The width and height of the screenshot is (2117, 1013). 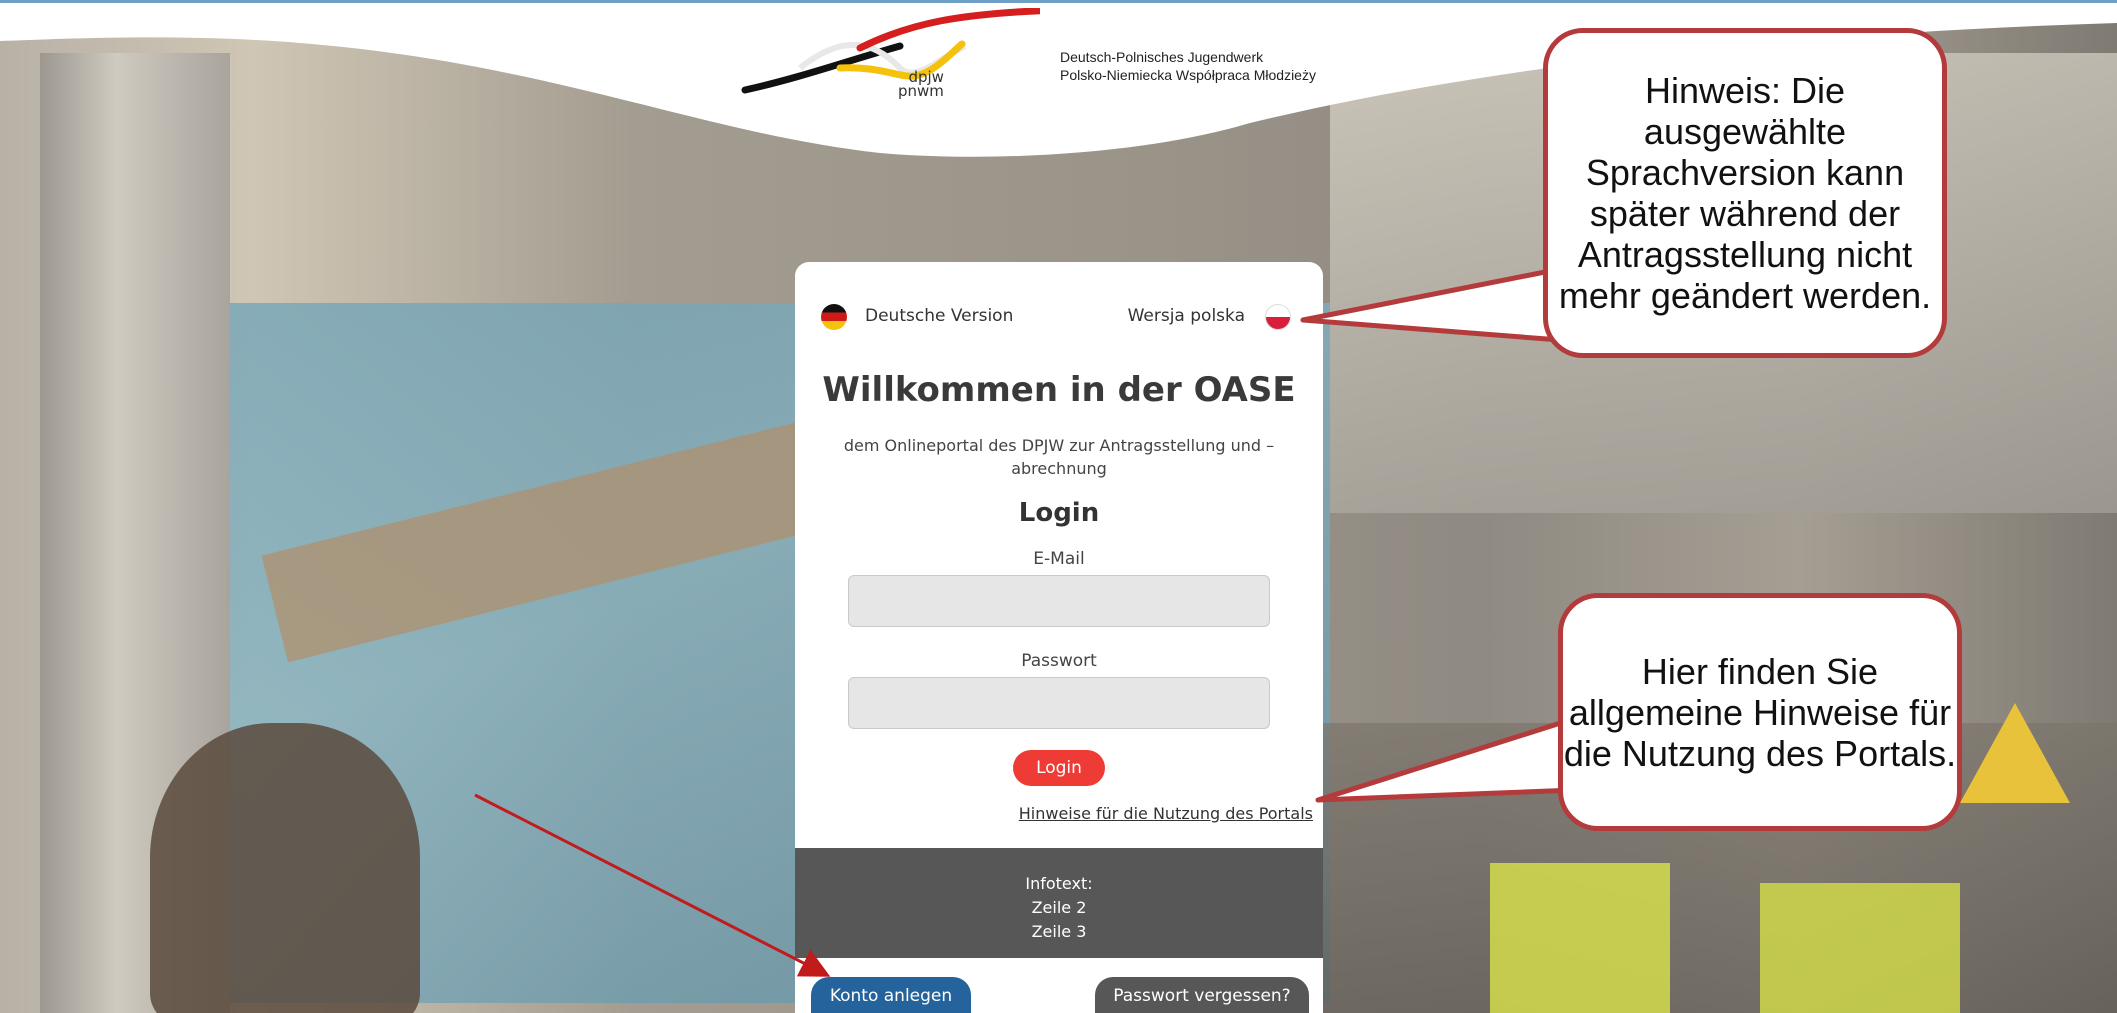 What do you see at coordinates (1059, 703) in the screenshot?
I see `password-field` at bounding box center [1059, 703].